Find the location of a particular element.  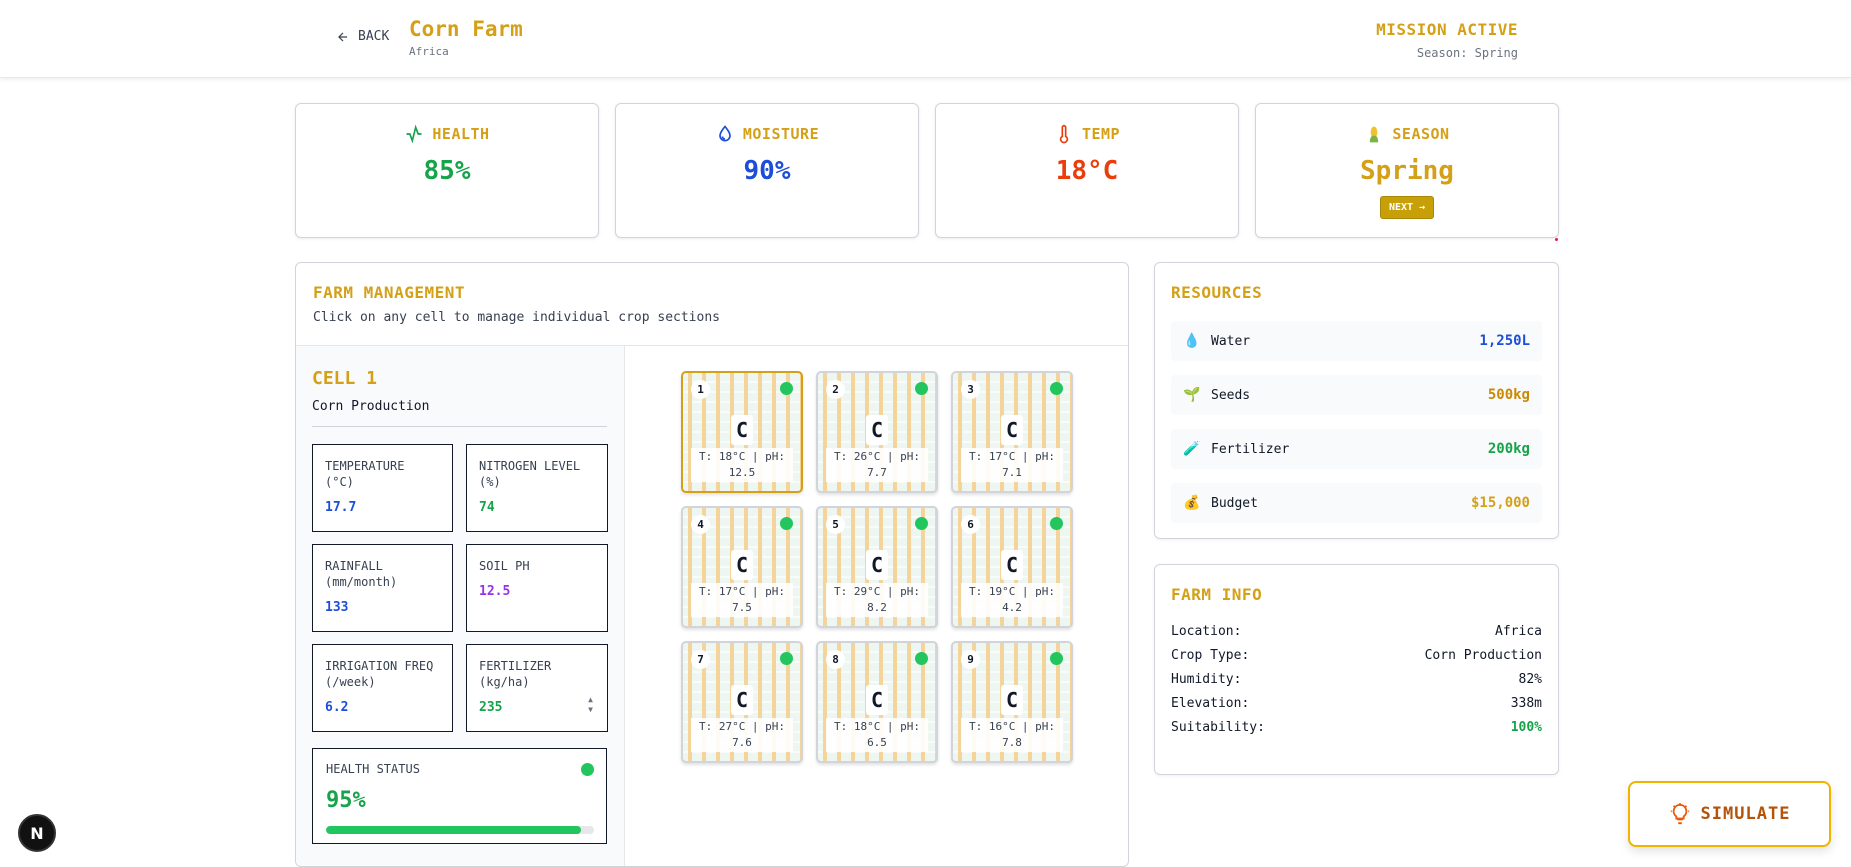

farm-info-row: Crop Type: Corn Production is located at coordinates (1356, 655).